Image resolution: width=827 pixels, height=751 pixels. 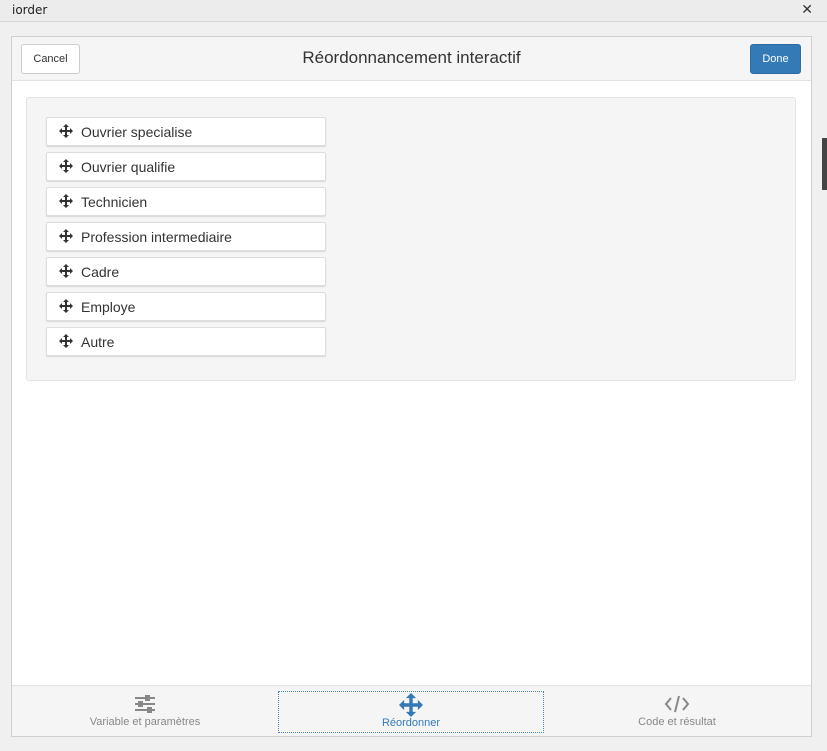 What do you see at coordinates (186, 341) in the screenshot?
I see `sortable-item: Autre` at bounding box center [186, 341].